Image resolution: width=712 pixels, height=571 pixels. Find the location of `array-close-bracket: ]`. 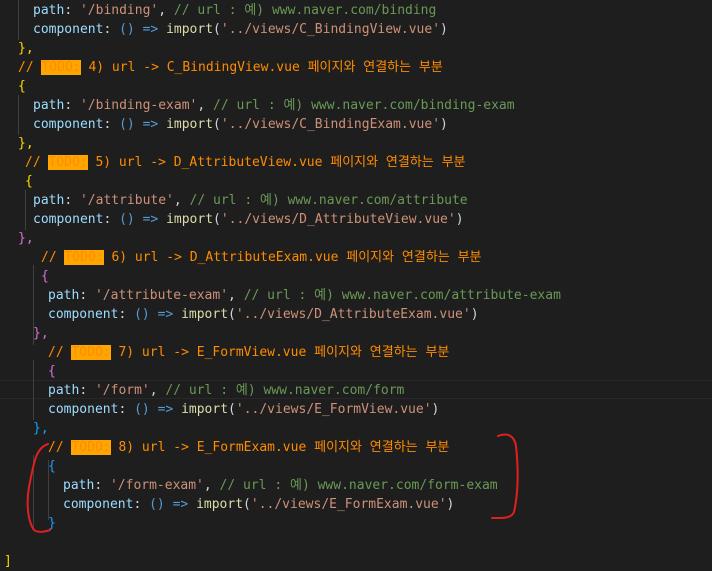

array-close-bracket: ] is located at coordinates (8, 561).